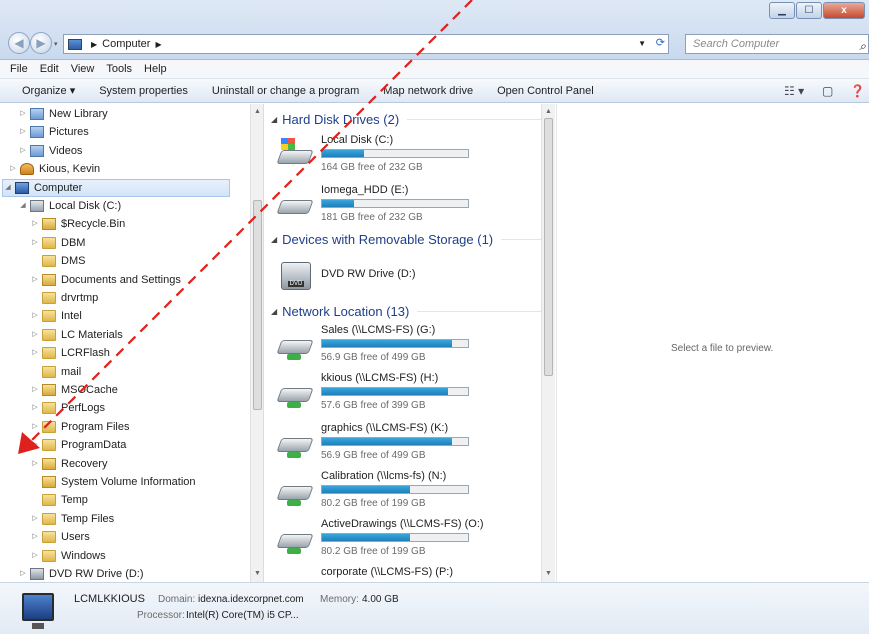  Describe the element at coordinates (81, 573) in the screenshot. I see `nav-item: ▷ DVD RW Drive (D:)` at that location.